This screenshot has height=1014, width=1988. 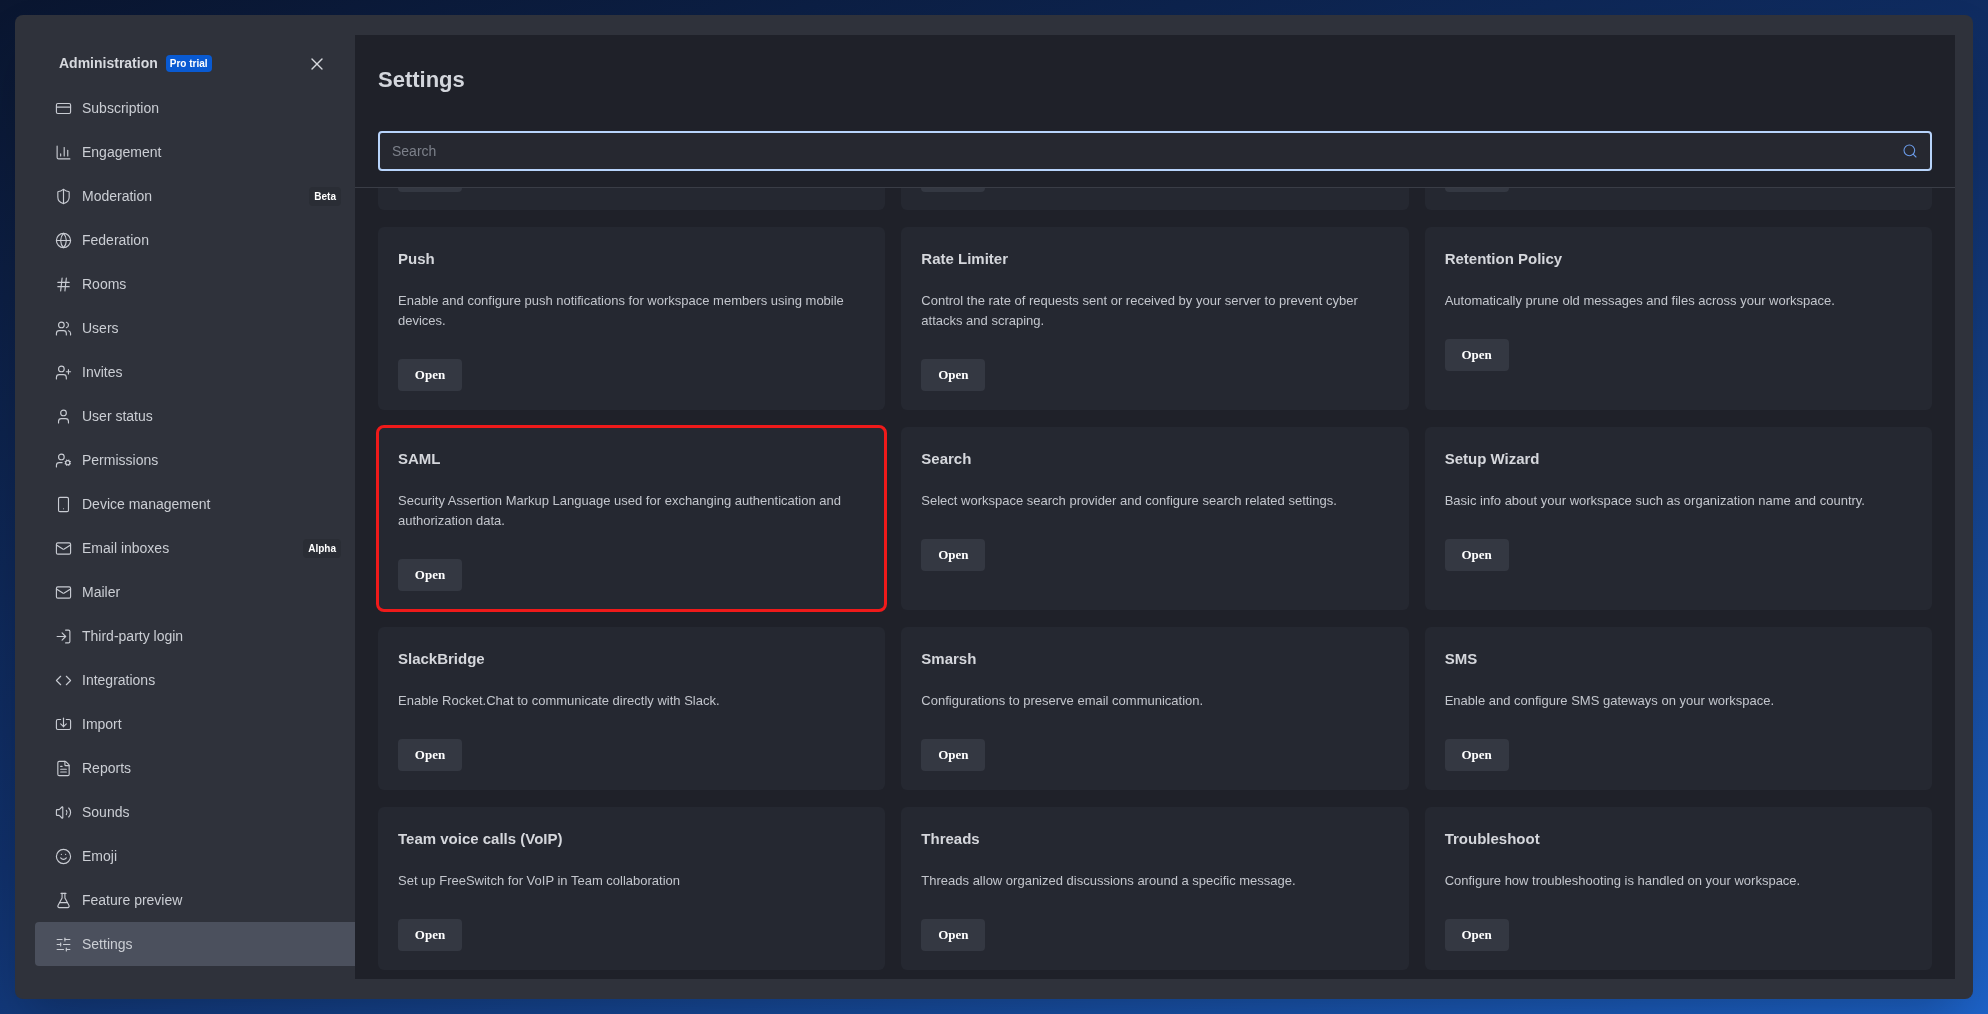 I want to click on sidebar-item: Rooms, so click(x=195, y=284).